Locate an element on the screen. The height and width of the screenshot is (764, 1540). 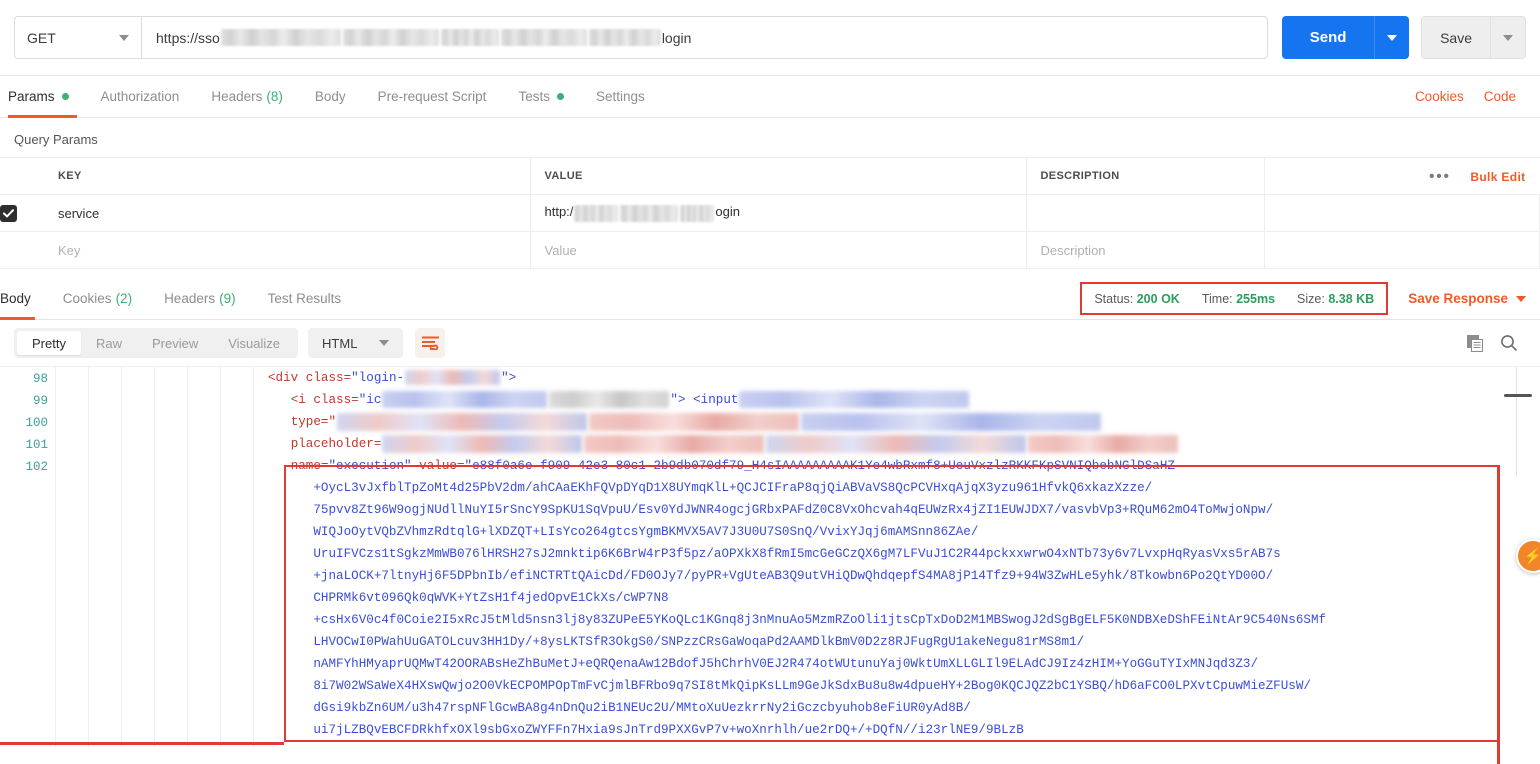
tab-params: Params is located at coordinates (42, 97).